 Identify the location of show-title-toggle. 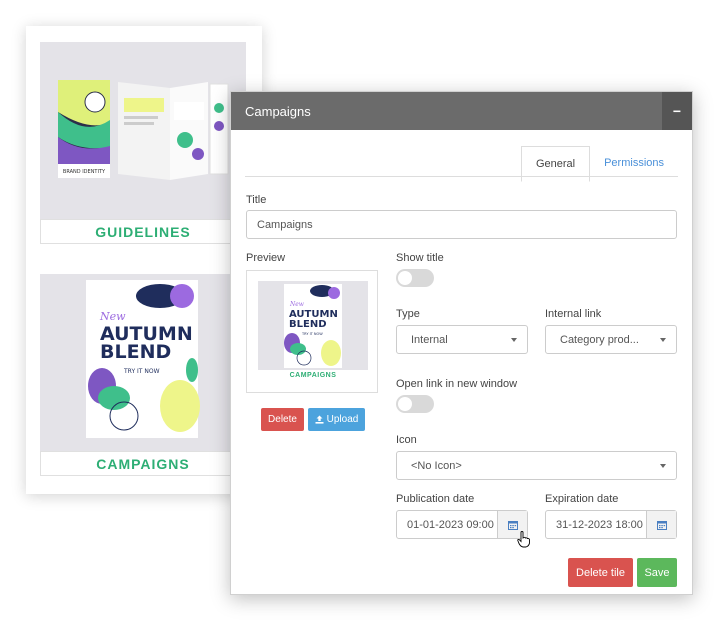
(415, 278).